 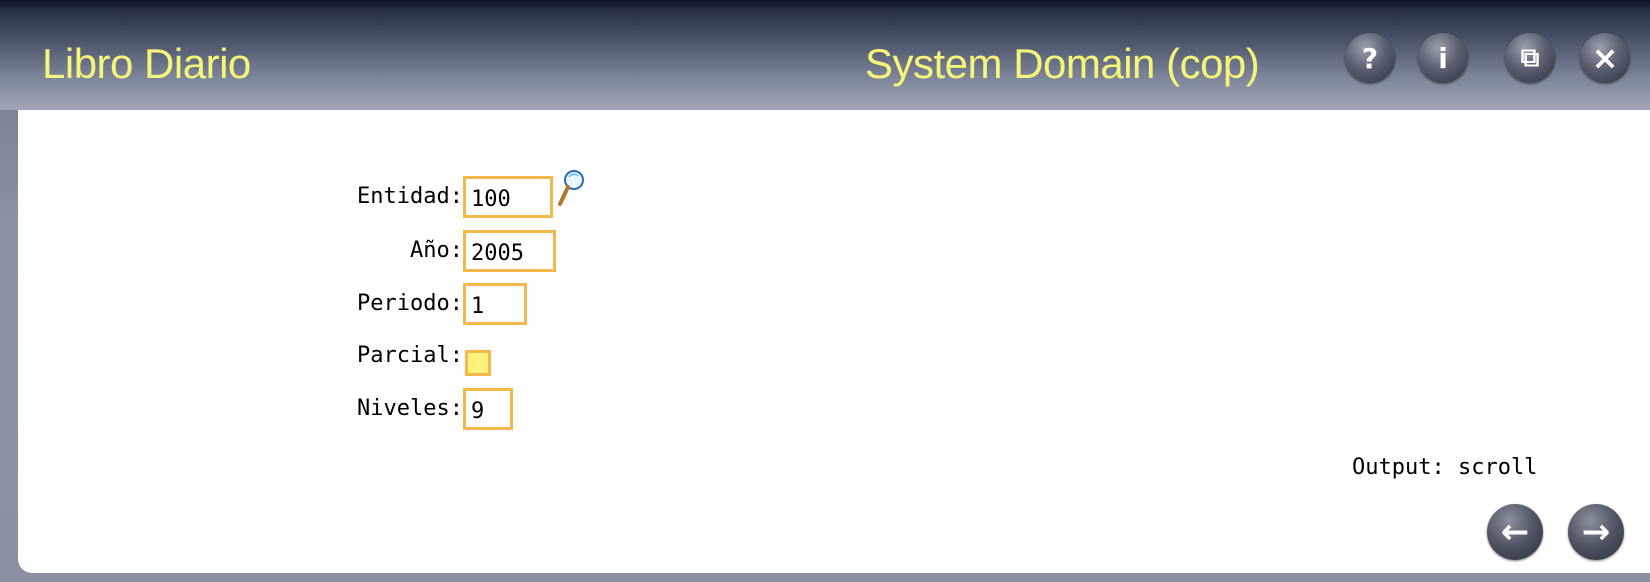 I want to click on entidad-label: Entidad:, so click(x=410, y=196).